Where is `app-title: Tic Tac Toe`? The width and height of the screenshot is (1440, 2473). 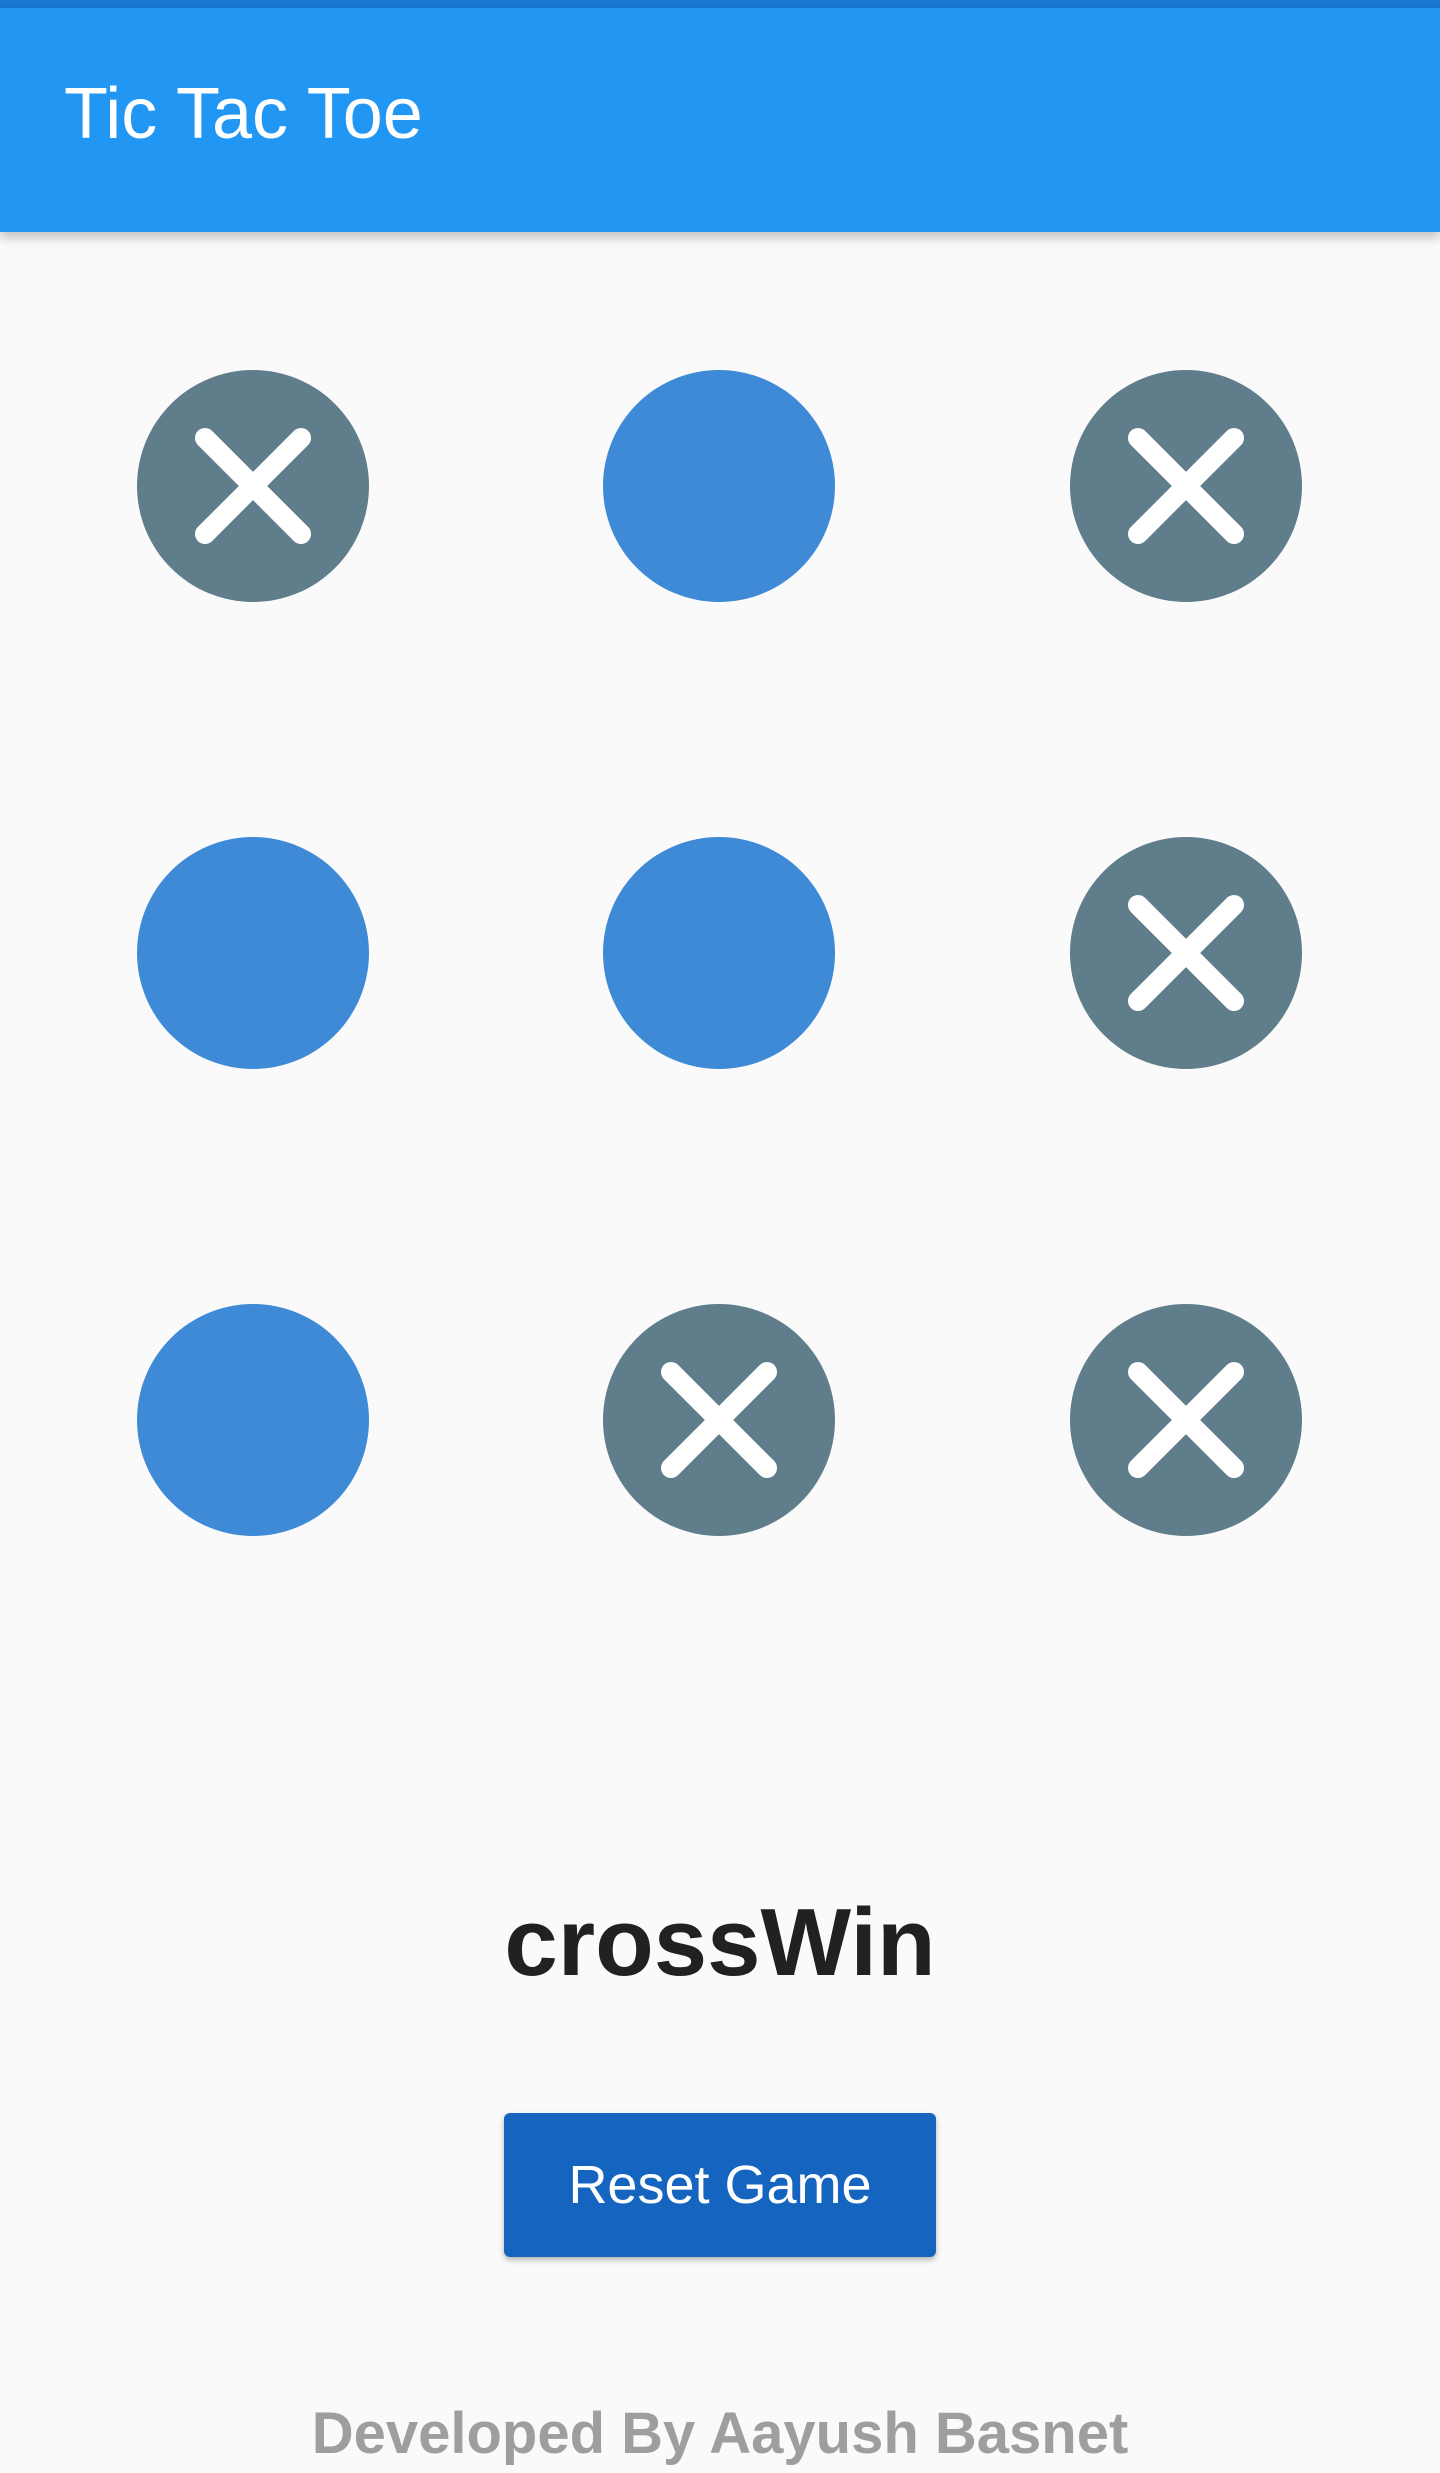
app-title: Tic Tac Toe is located at coordinates (243, 114).